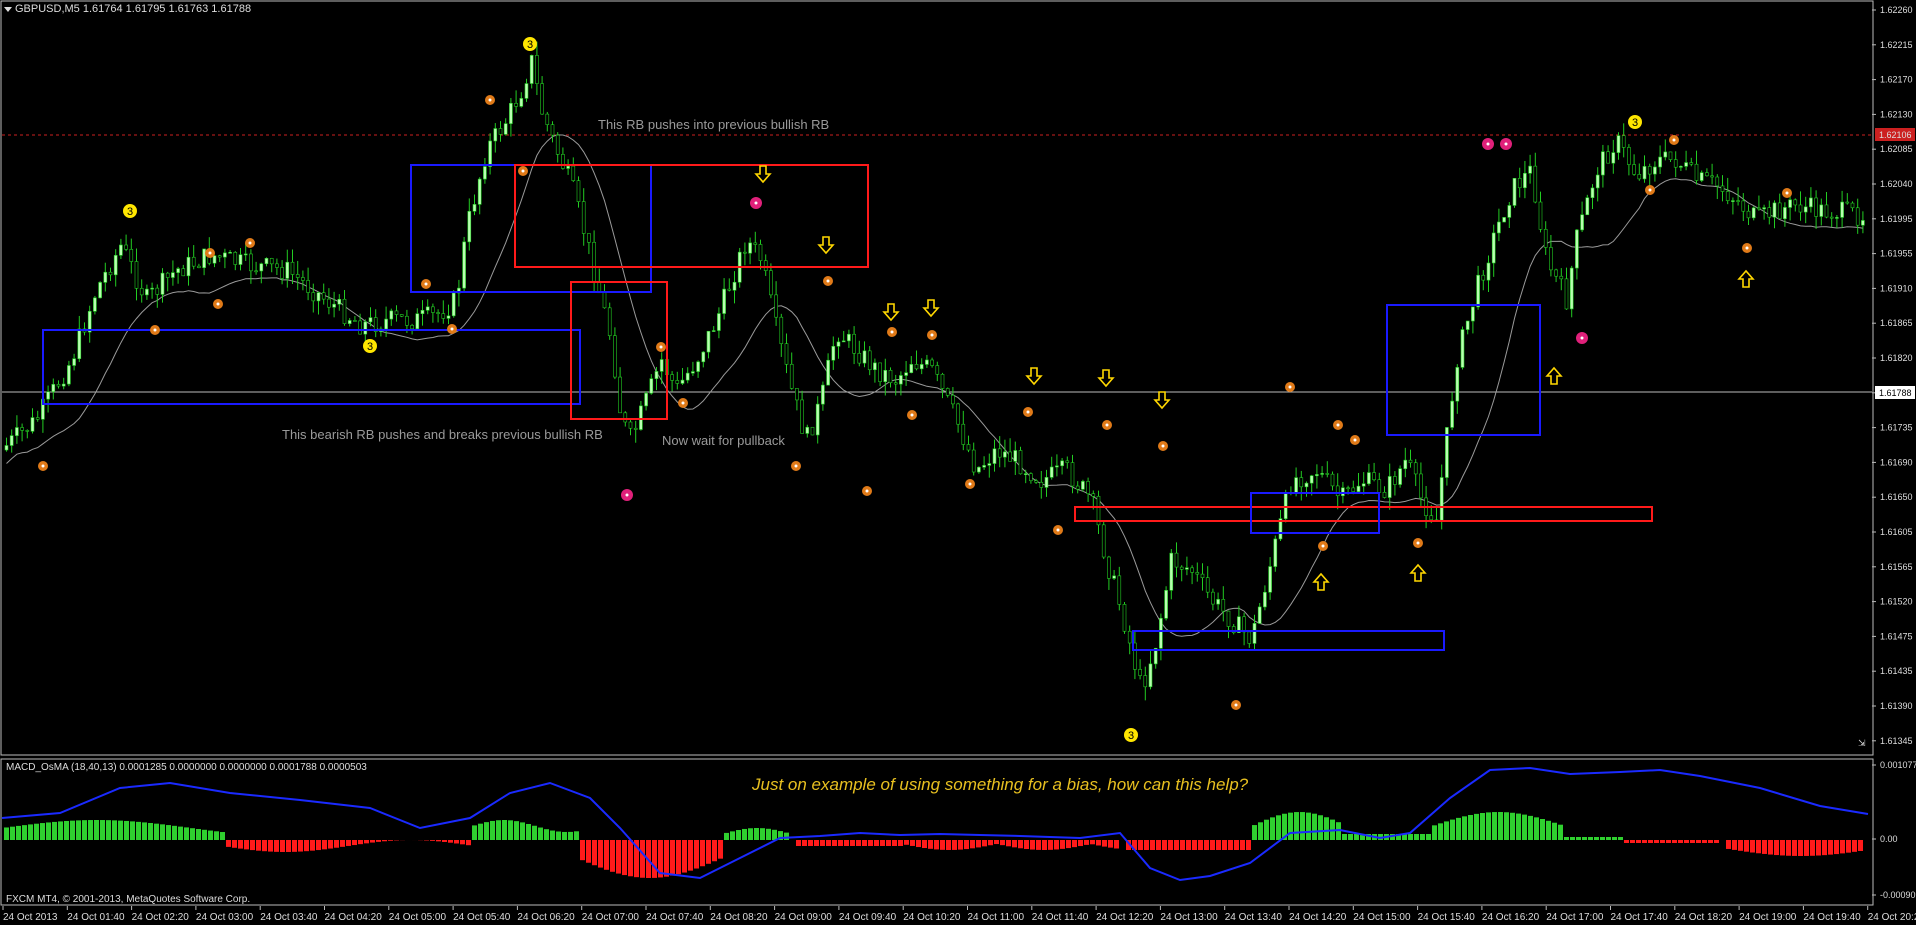  Describe the element at coordinates (868, 917) in the screenshot. I see `time-tick-label: 24 Oct 09:40` at that location.